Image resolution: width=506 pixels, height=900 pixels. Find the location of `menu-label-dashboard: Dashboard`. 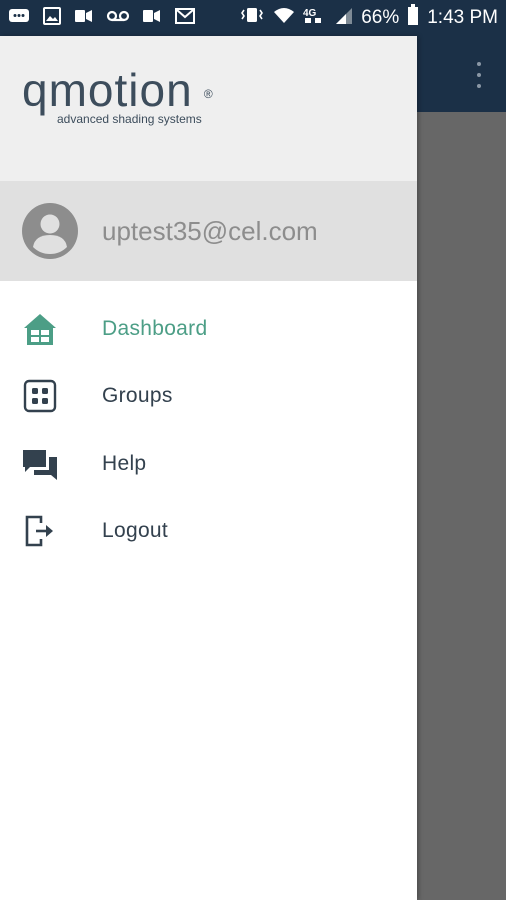

menu-label-dashboard: Dashboard is located at coordinates (155, 328).